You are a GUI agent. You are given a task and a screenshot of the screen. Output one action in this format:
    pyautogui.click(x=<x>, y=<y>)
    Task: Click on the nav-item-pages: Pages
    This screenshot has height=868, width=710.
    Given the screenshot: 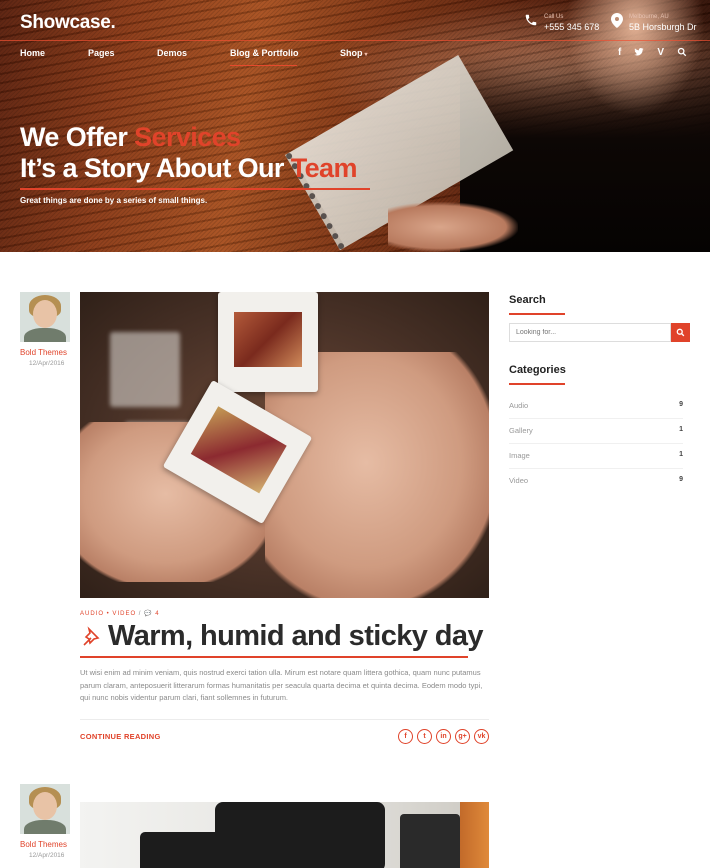 What is the action you would take?
    pyautogui.click(x=101, y=53)
    